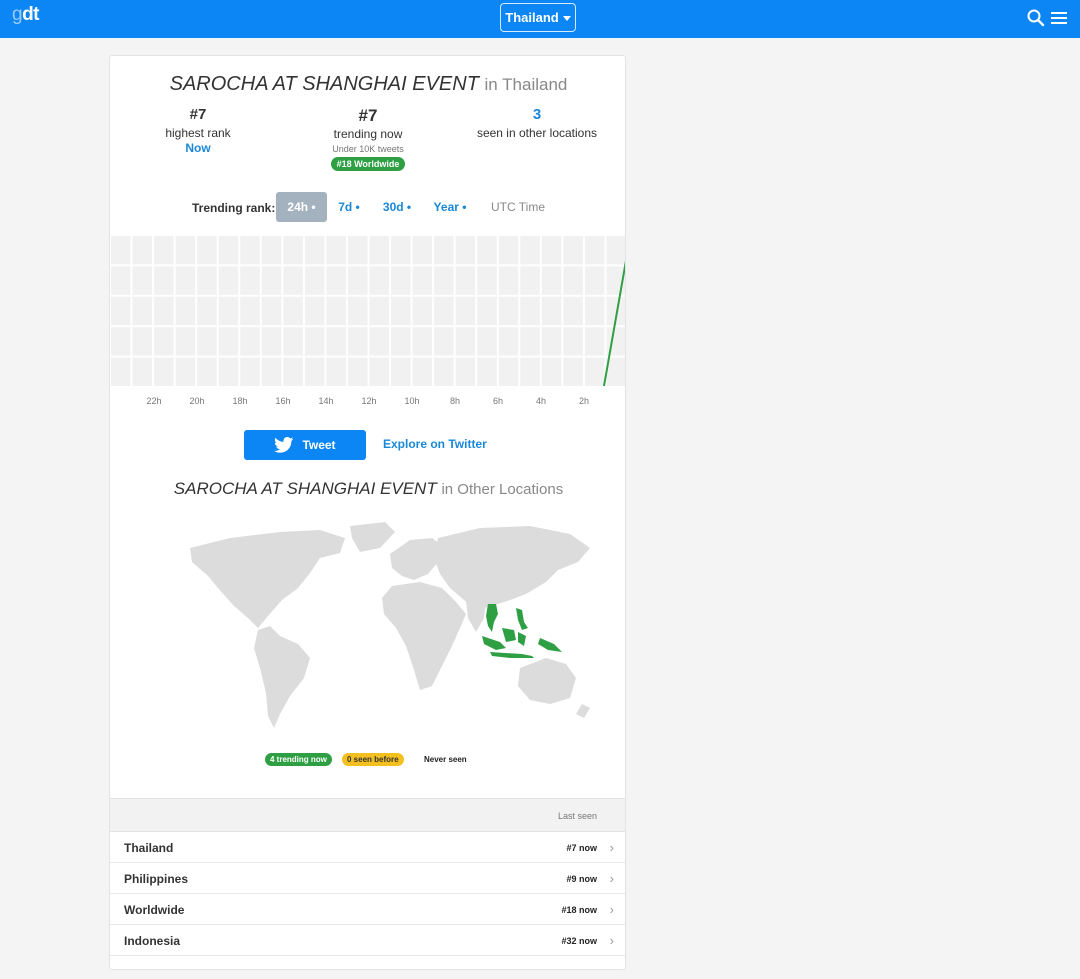 The height and width of the screenshot is (979, 1080). What do you see at coordinates (412, 401) in the screenshot?
I see `chart-x-tick-label: 10h` at bounding box center [412, 401].